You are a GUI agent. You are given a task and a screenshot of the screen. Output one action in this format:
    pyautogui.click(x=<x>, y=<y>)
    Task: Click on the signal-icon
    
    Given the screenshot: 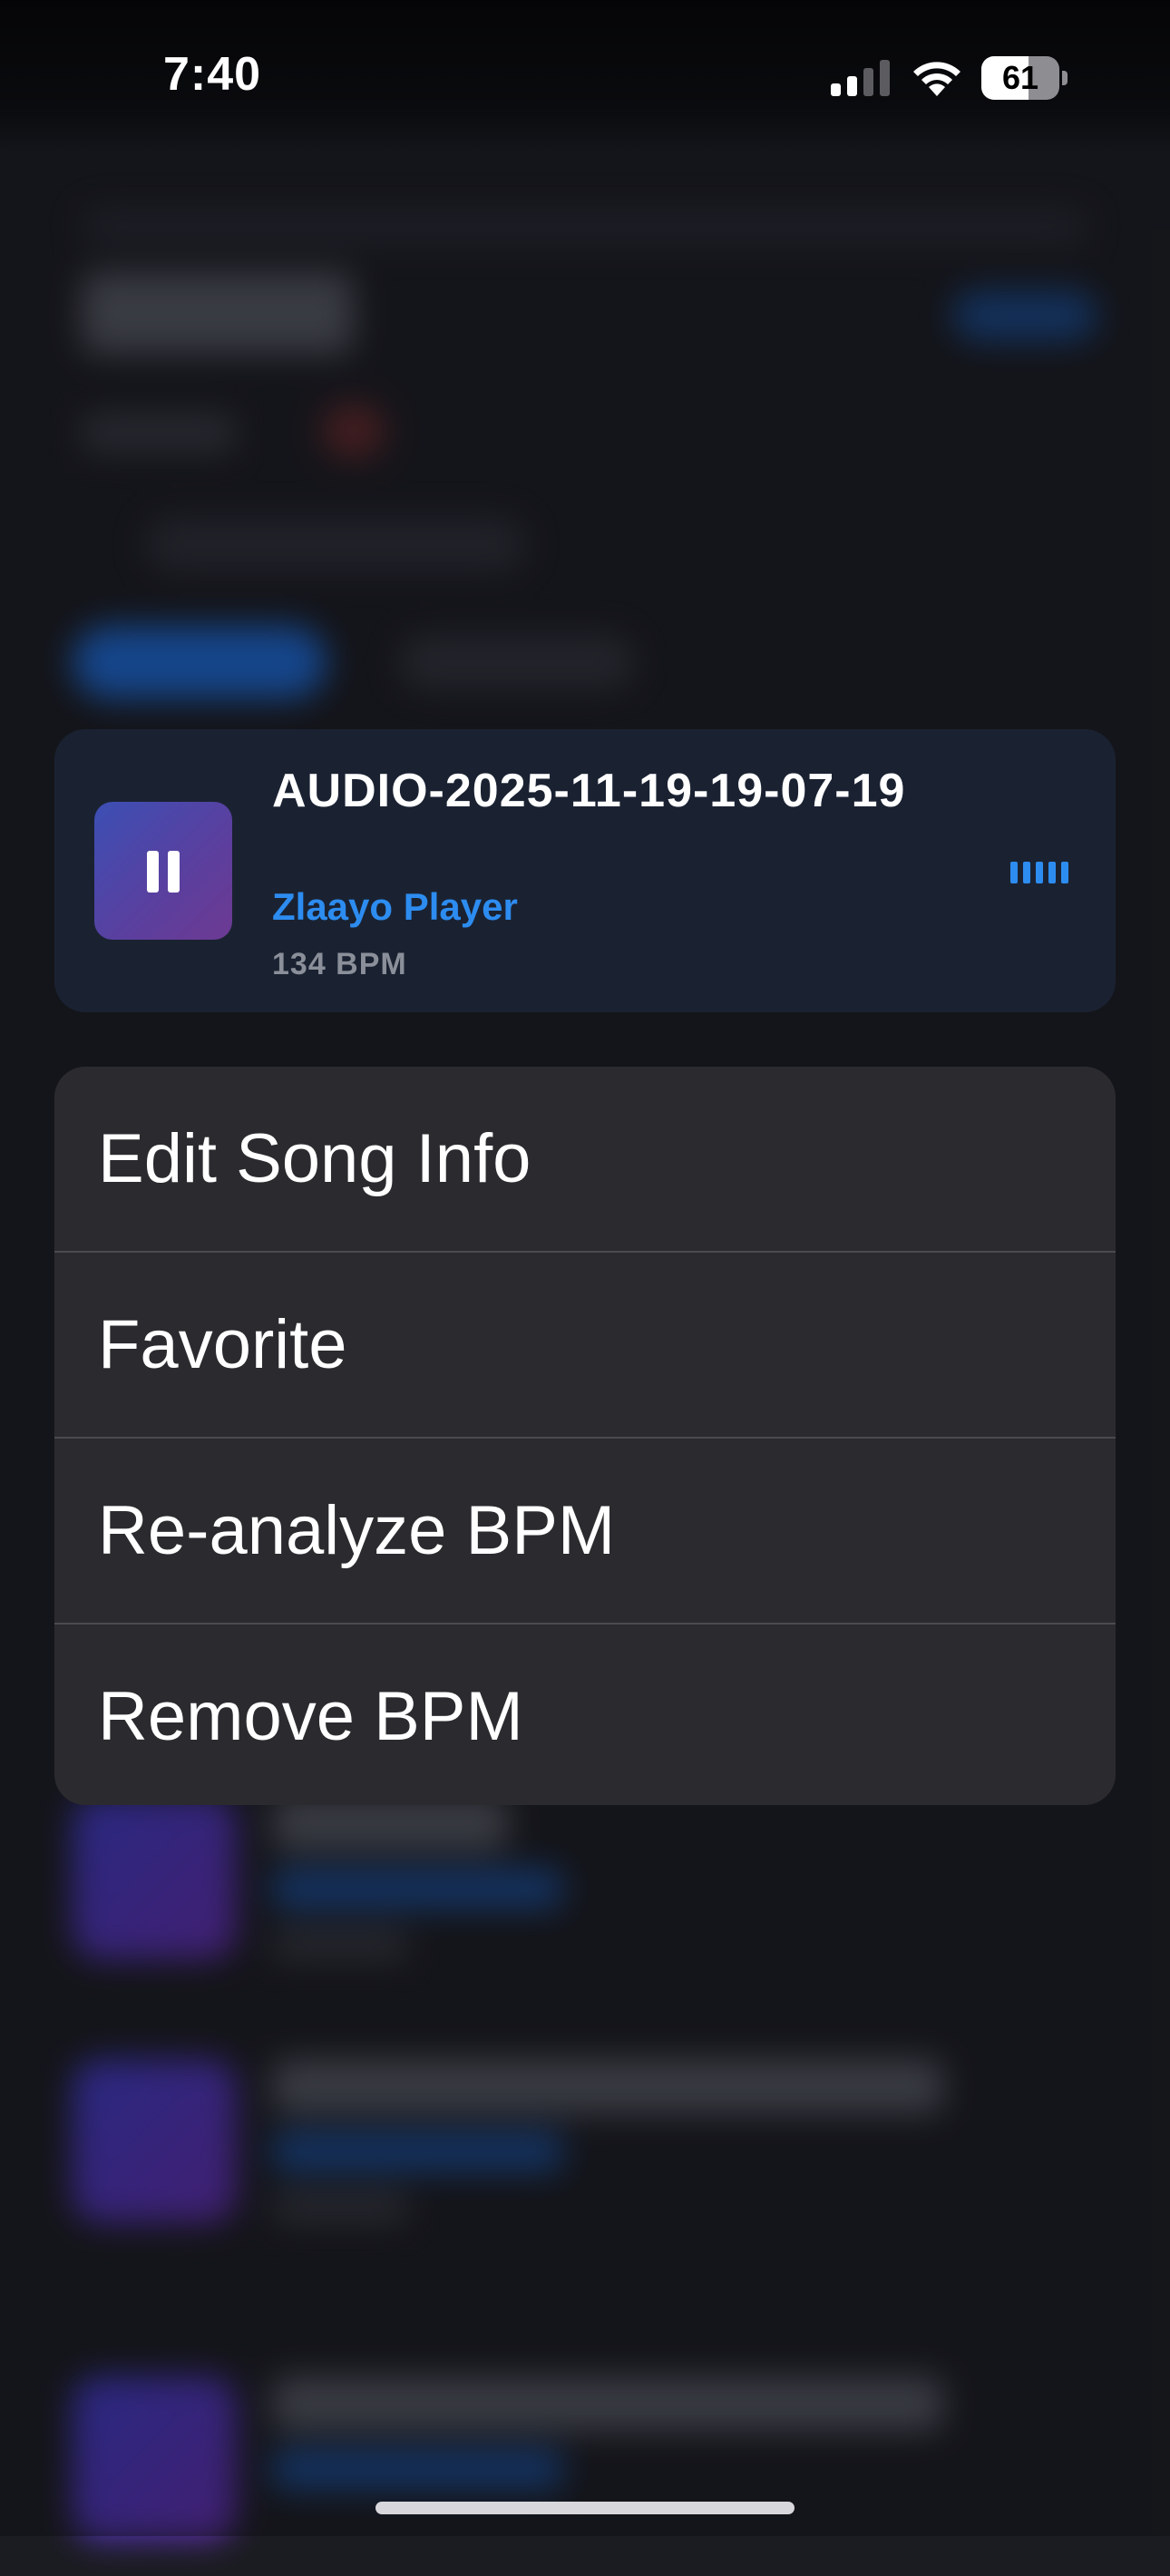 What is the action you would take?
    pyautogui.click(x=860, y=78)
    